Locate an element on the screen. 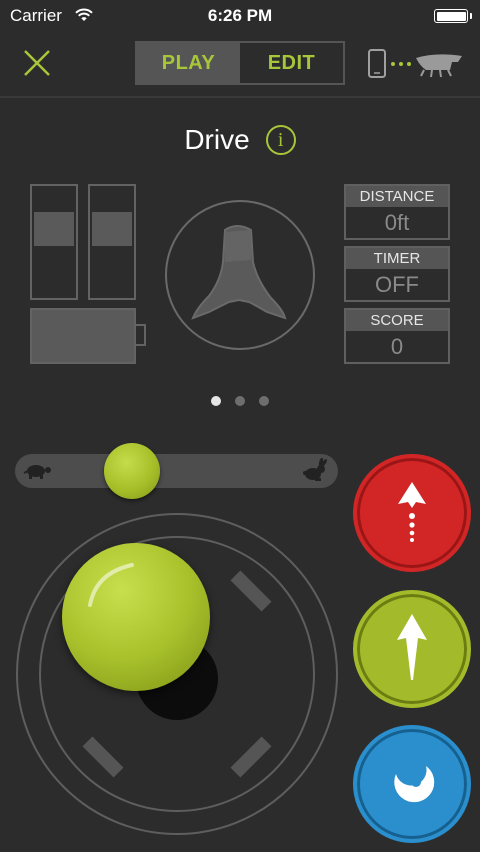  arrow-up-icon is located at coordinates (412, 647).